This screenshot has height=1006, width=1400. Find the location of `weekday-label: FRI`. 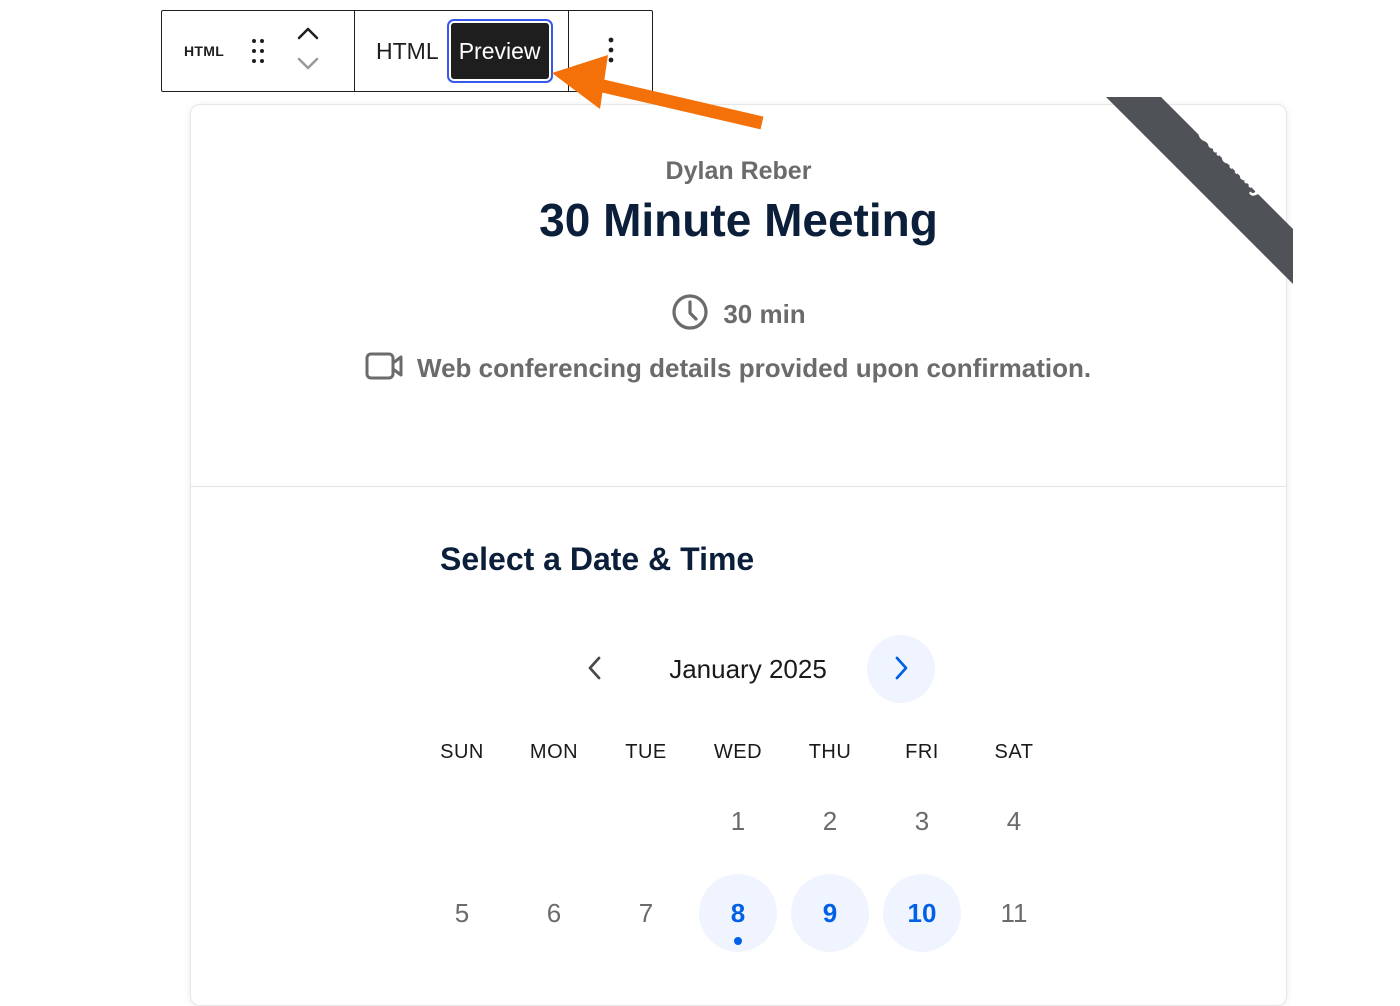

weekday-label: FRI is located at coordinates (922, 752).